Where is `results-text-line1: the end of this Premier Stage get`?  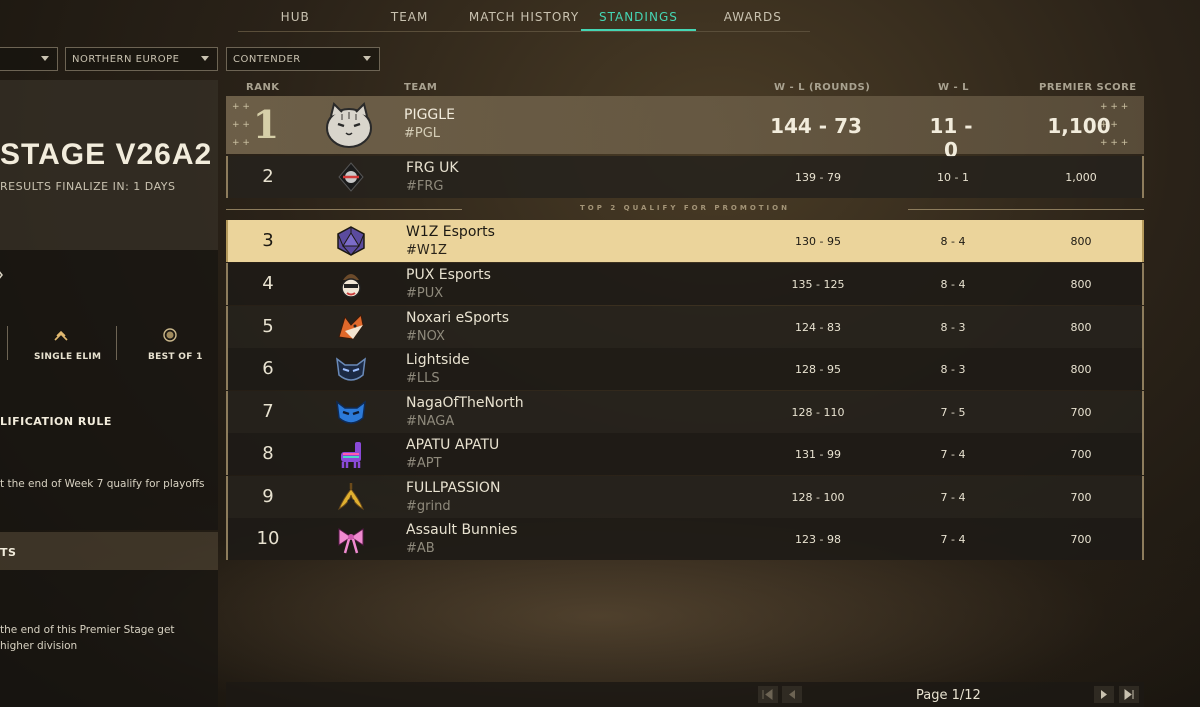 results-text-line1: the end of this Premier Stage get is located at coordinates (87, 630).